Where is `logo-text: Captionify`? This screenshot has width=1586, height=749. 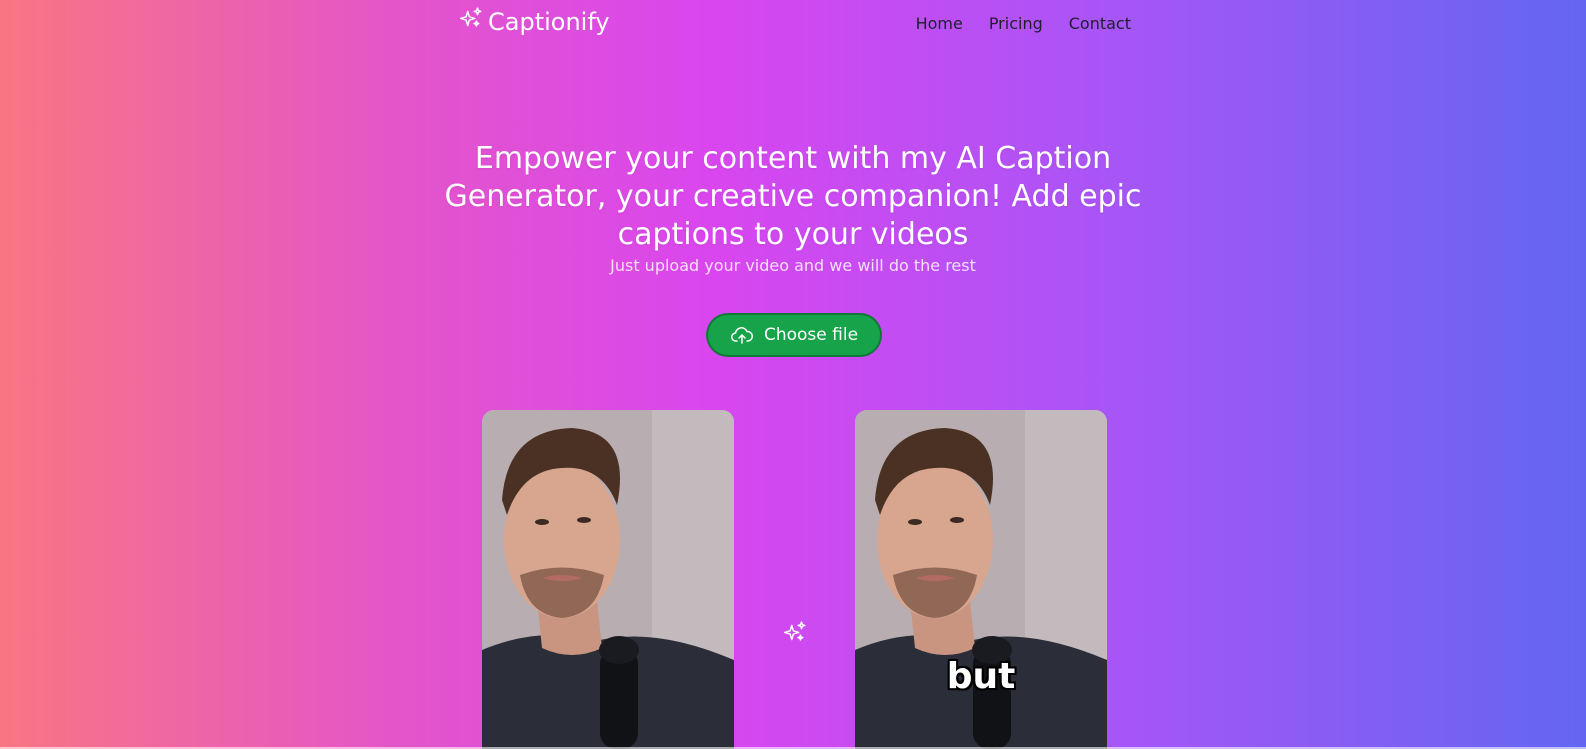
logo-text: Captionify is located at coordinates (549, 22).